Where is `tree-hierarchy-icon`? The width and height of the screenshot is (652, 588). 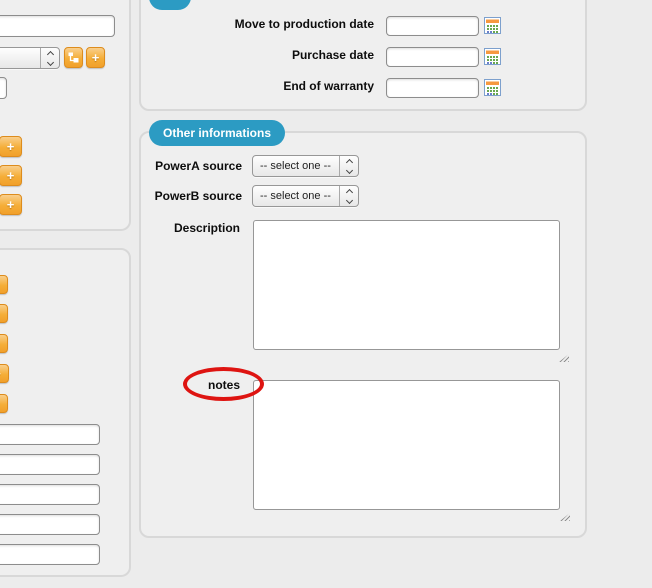 tree-hierarchy-icon is located at coordinates (73, 57).